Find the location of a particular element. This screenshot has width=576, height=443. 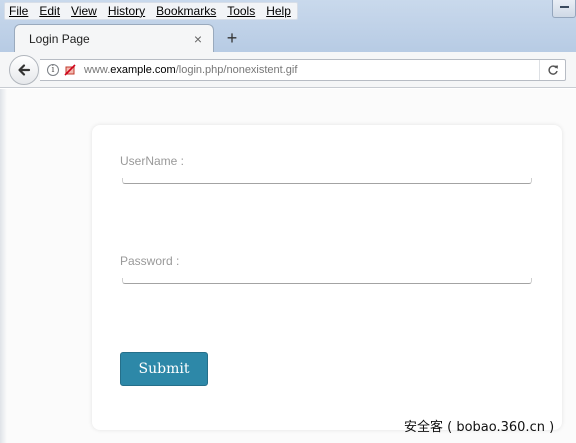

watermark-text: 安全客 ( bobao.360.cn ) is located at coordinates (479, 427).